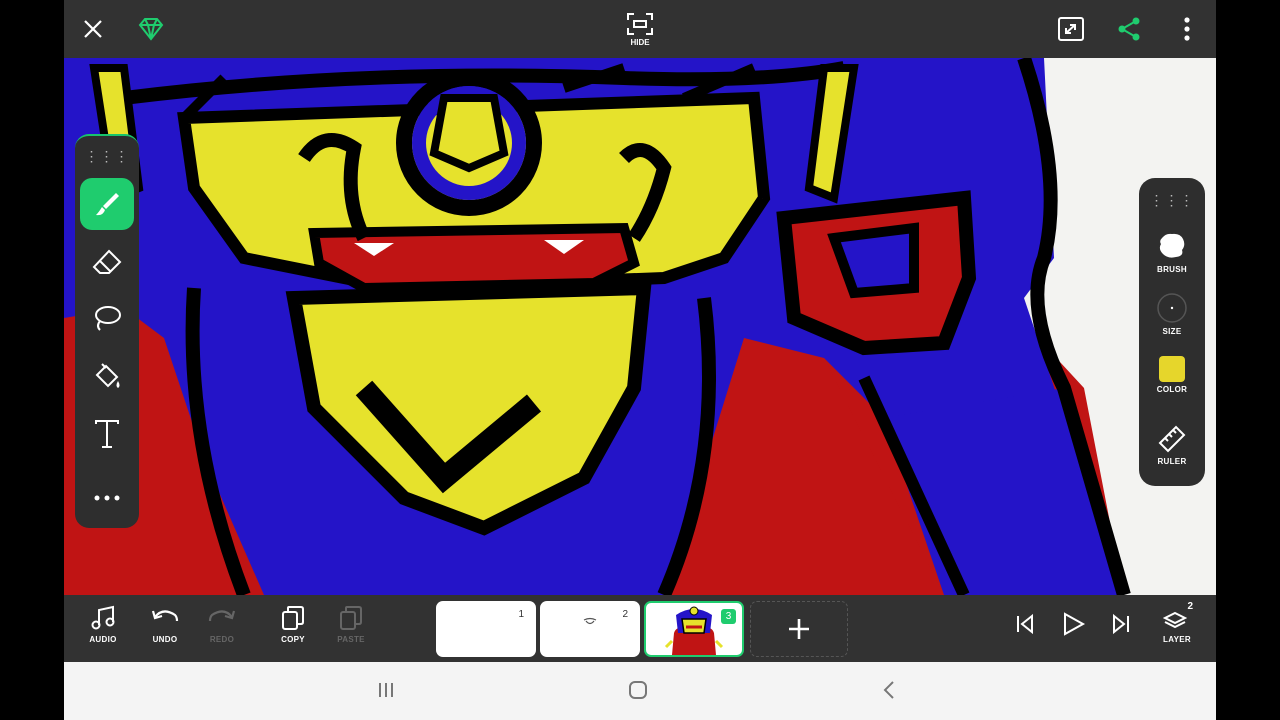 Image resolution: width=1280 pixels, height=720 pixels. I want to click on layer-count: 2, so click(1190, 606).